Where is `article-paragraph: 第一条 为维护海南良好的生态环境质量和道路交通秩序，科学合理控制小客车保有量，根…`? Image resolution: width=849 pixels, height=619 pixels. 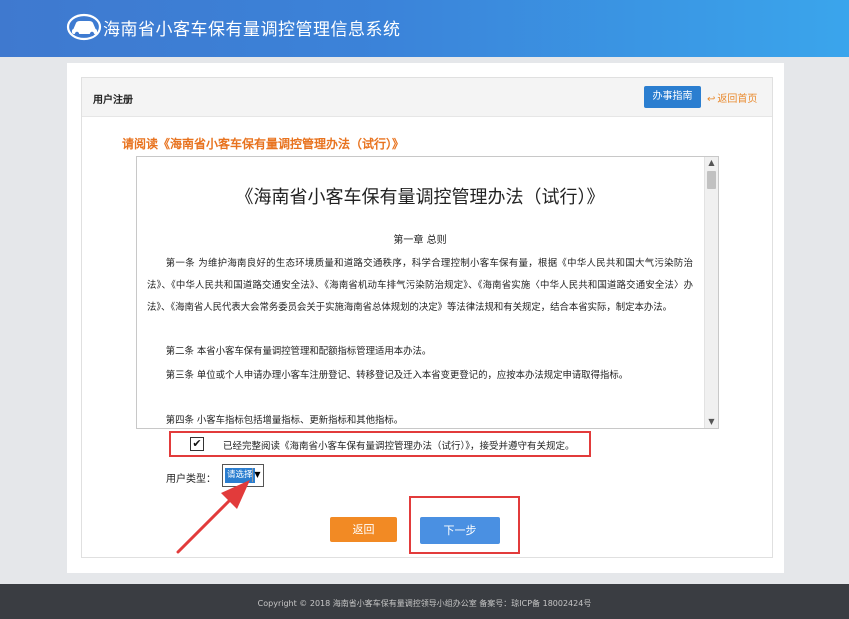
article-paragraph: 第一条 为维护海南良好的生态环境质量和道路交通秩序，科学合理控制小客车保有量，根… is located at coordinates (420, 285).